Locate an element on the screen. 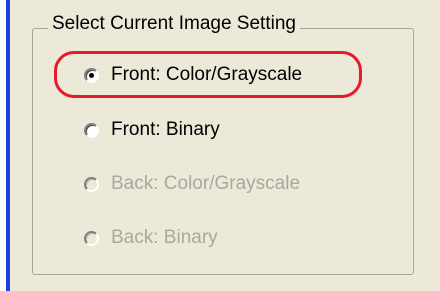 Image resolution: width=440 pixels, height=291 pixels. radio-back-color-grayscale: Back: Color/Grayscale is located at coordinates (192, 184).